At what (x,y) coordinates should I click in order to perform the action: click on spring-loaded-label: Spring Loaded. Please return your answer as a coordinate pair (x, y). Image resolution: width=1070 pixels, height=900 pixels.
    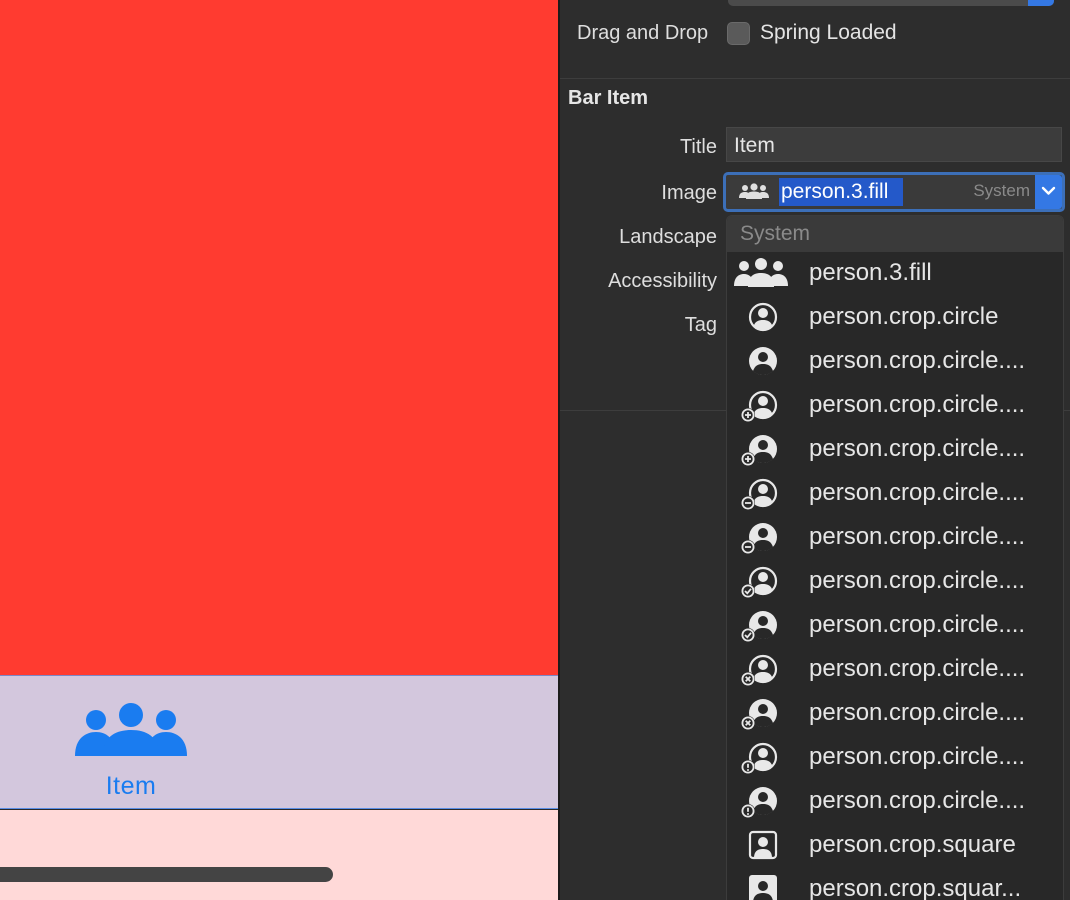
    Looking at the image, I should click on (828, 33).